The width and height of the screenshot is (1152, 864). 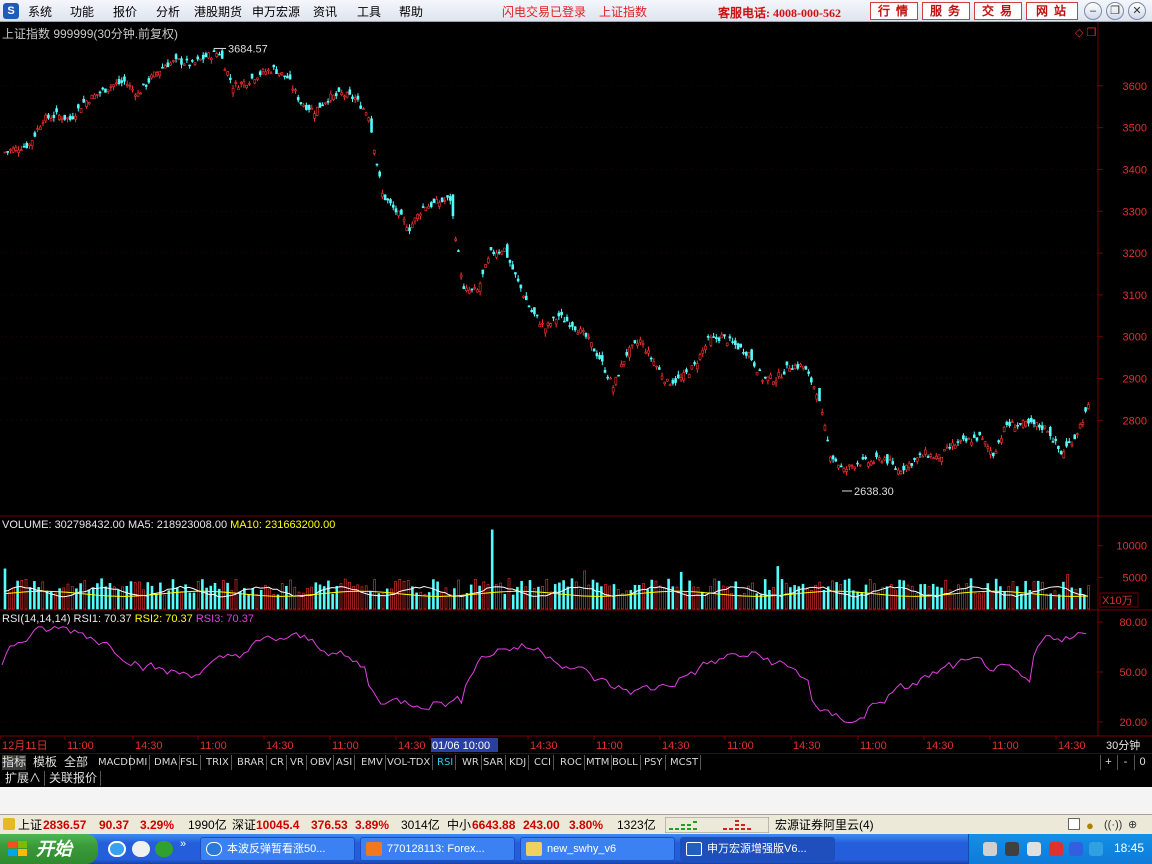 I want to click on tab-sar: SAR, so click(x=494, y=762).